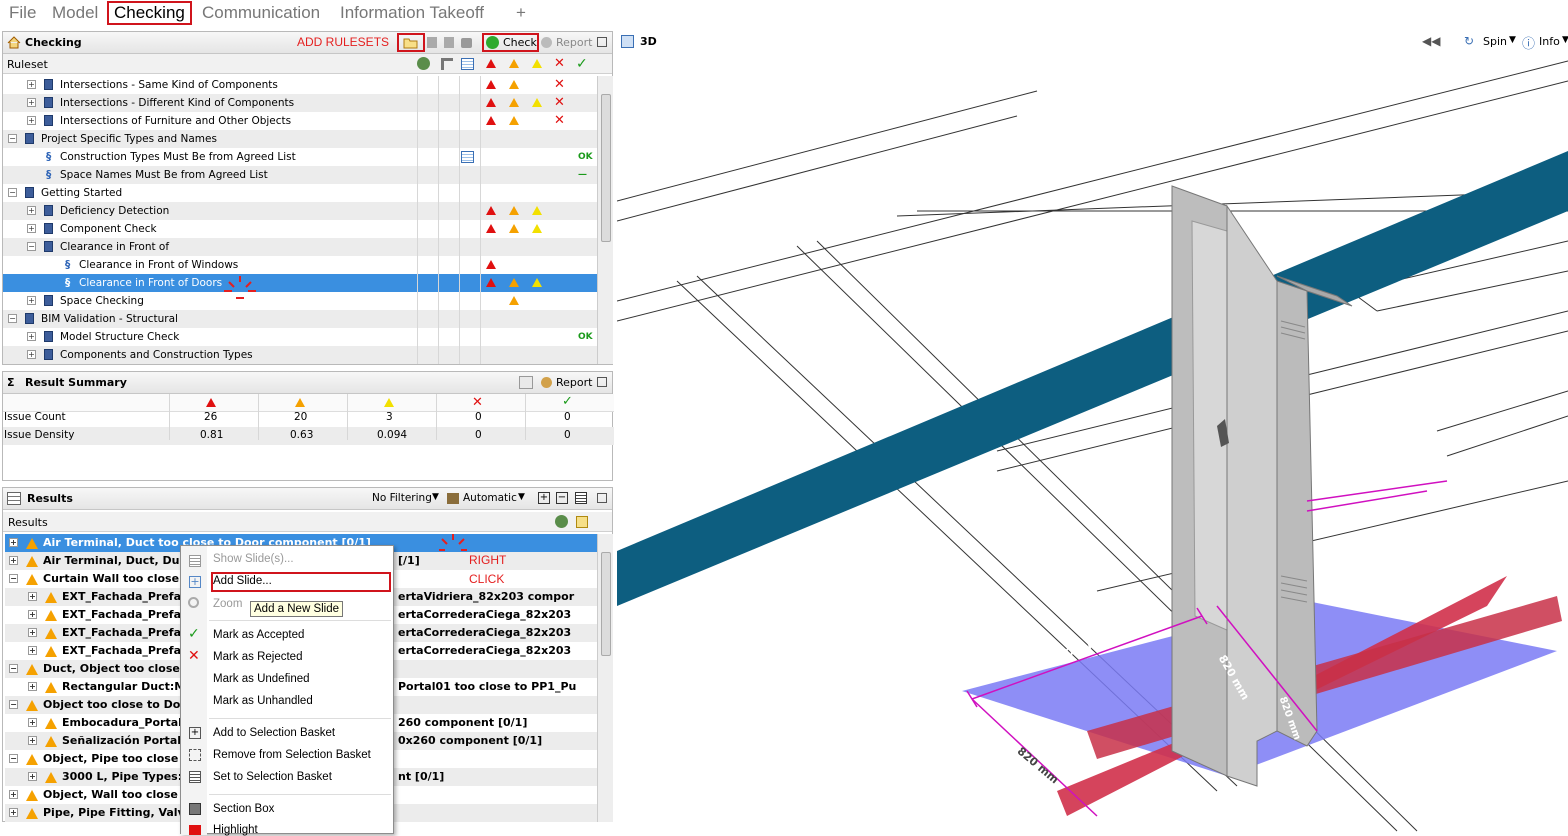 The width and height of the screenshot is (1568, 836). I want to click on warning-icon, so click(32, 669).